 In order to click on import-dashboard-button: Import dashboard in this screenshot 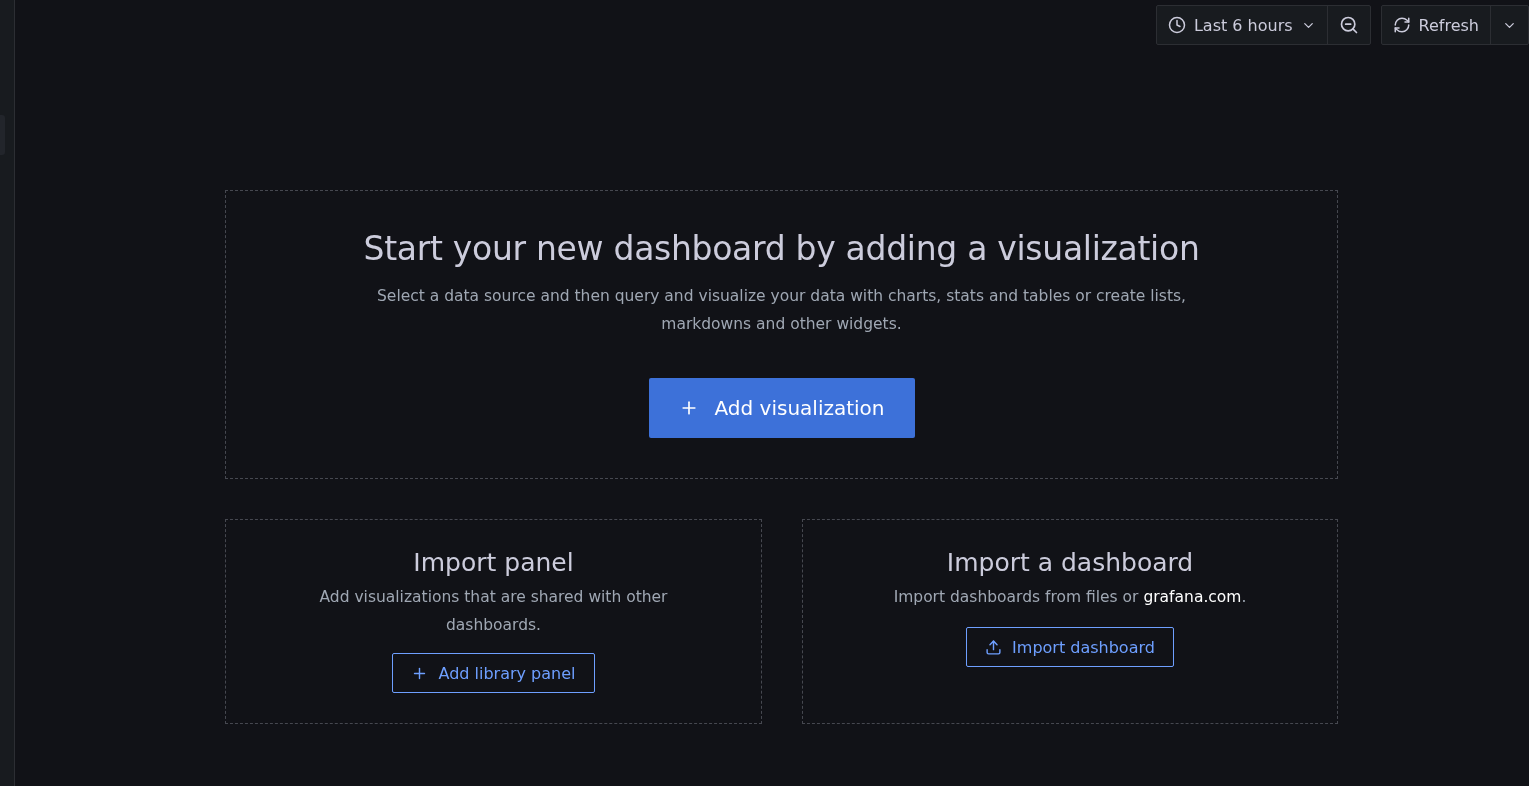, I will do `click(1070, 647)`.